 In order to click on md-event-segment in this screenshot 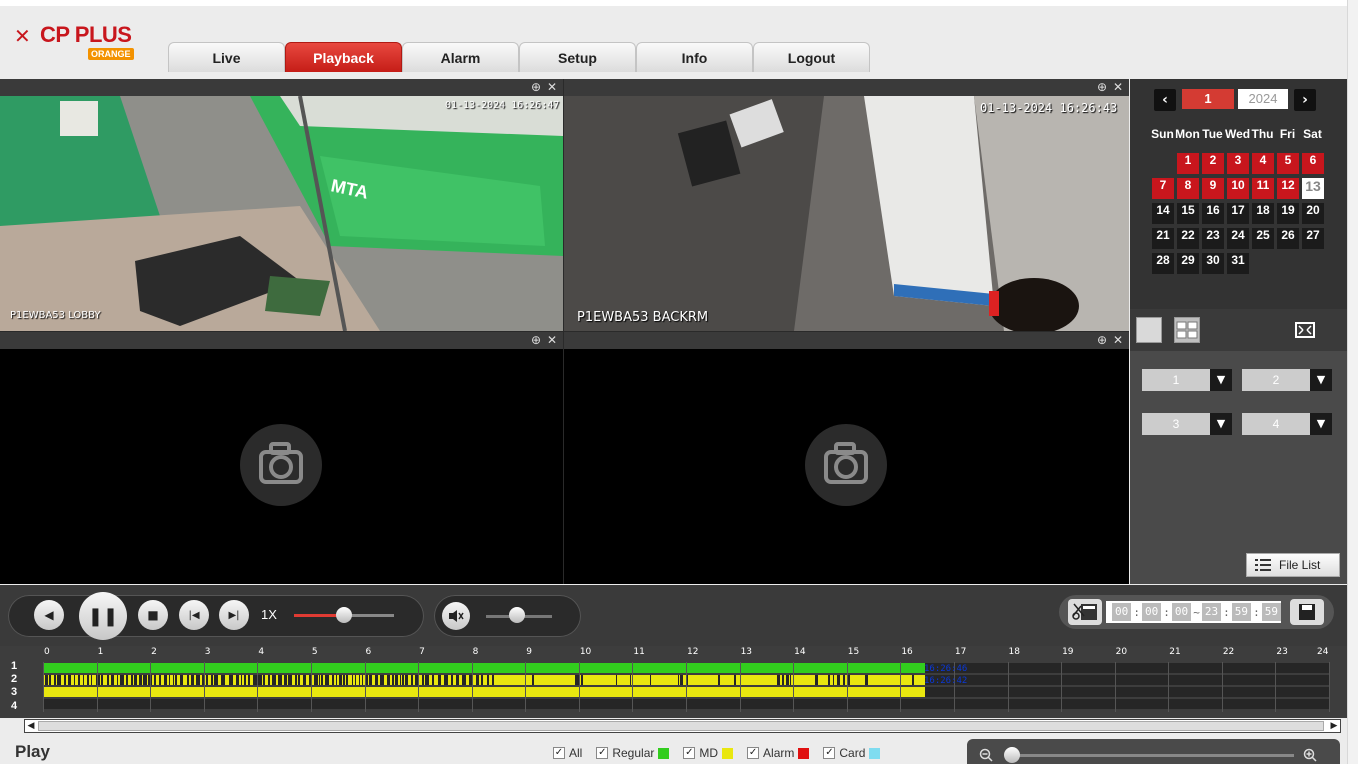, I will do `click(781, 680)`.